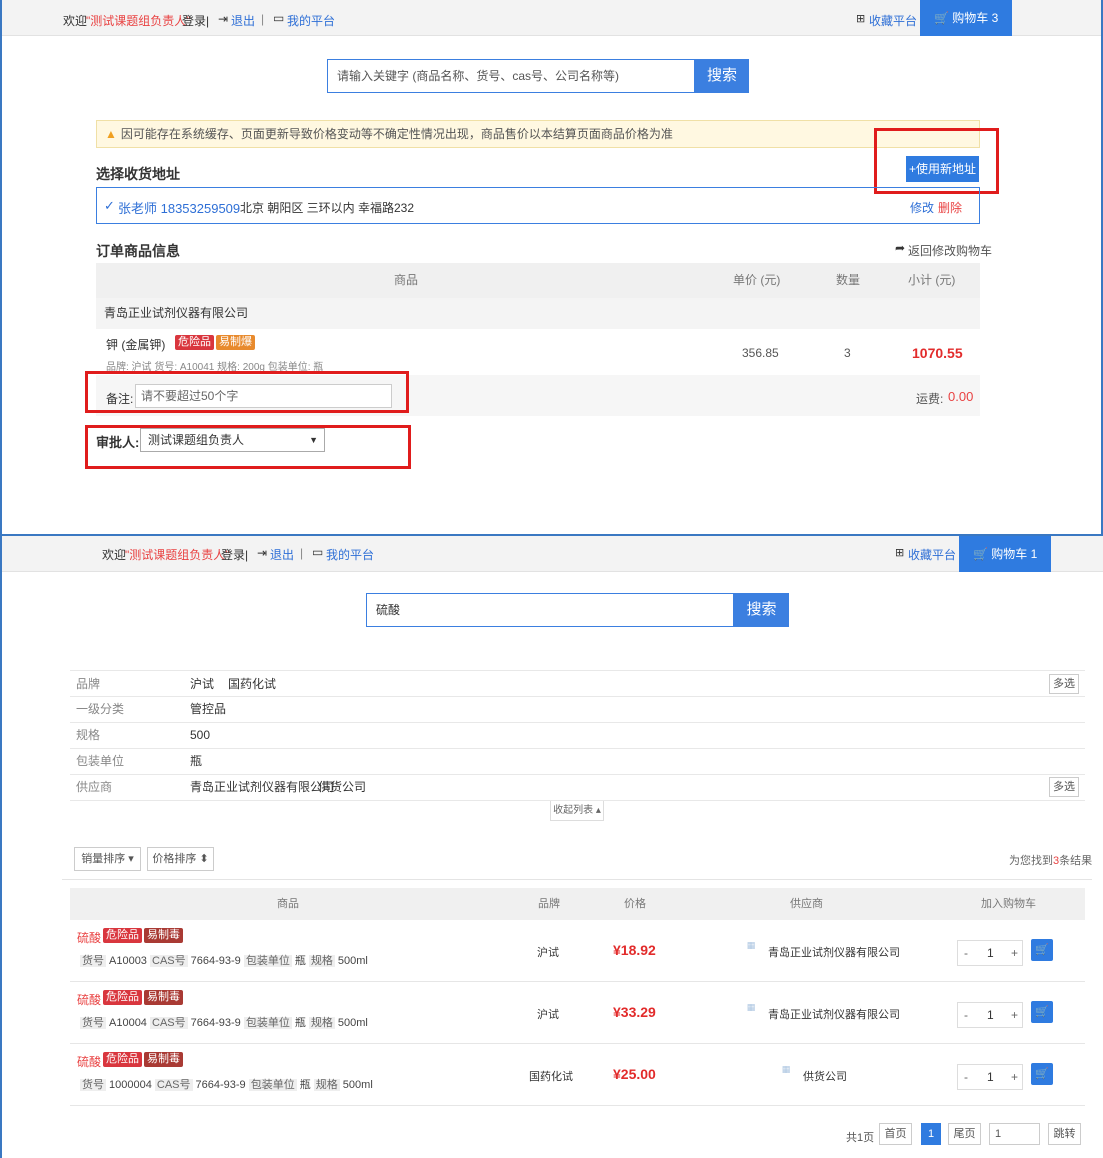  I want to click on filter-value: 沪试, so click(202, 684).